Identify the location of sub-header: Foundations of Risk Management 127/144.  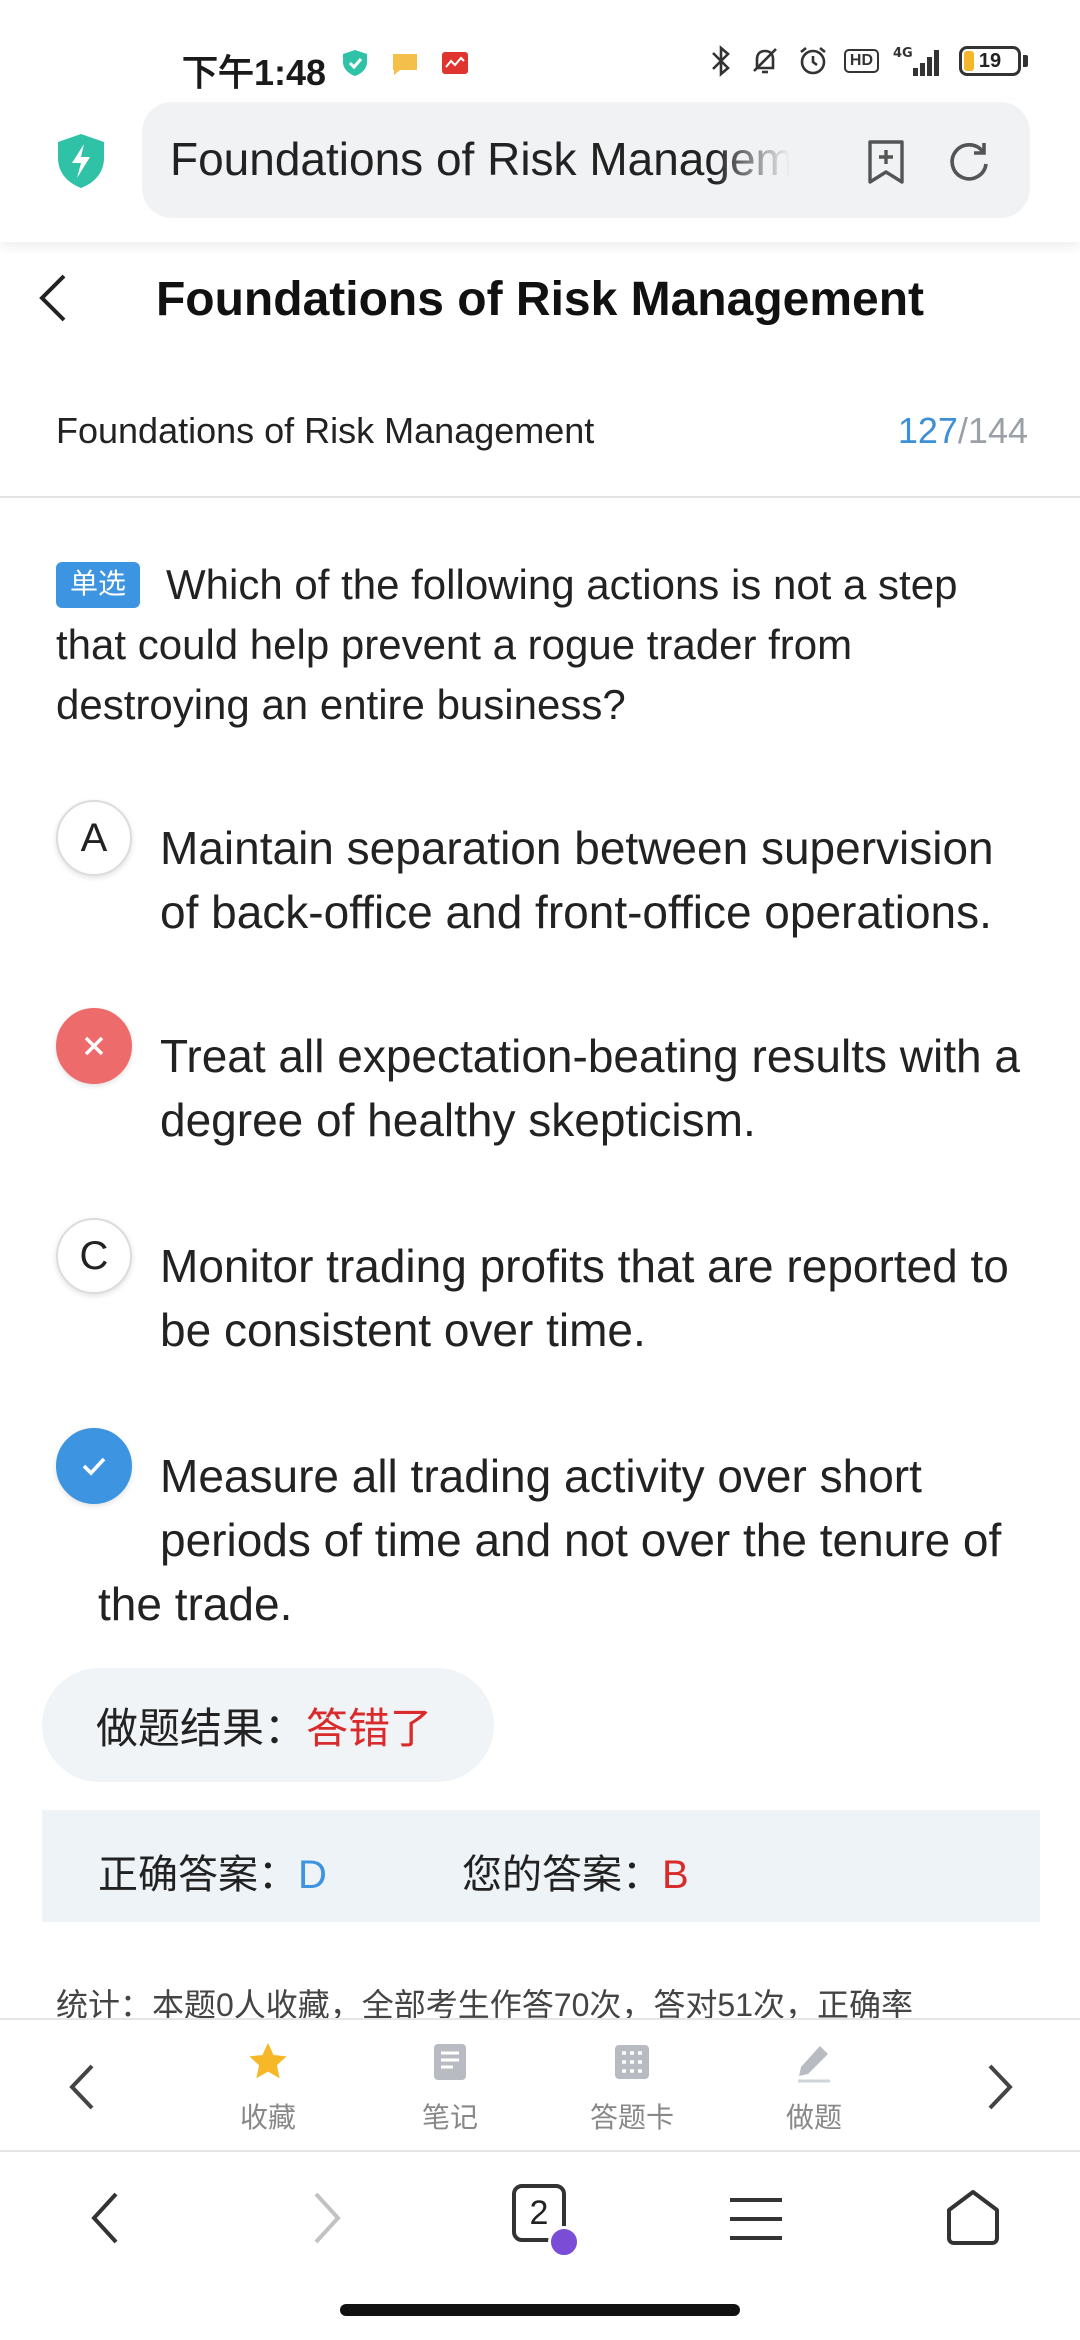
(540, 439).